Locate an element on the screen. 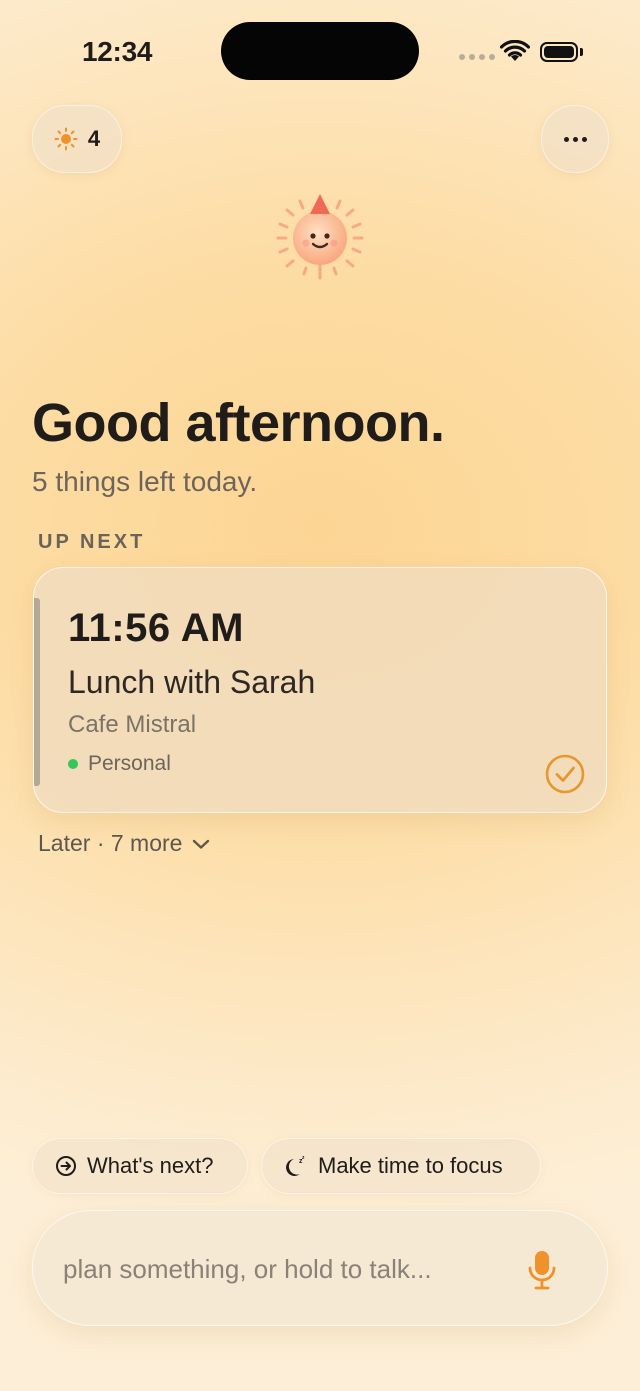 This screenshot has width=640, height=1391. svg-text: z is located at coordinates (303, 1158).